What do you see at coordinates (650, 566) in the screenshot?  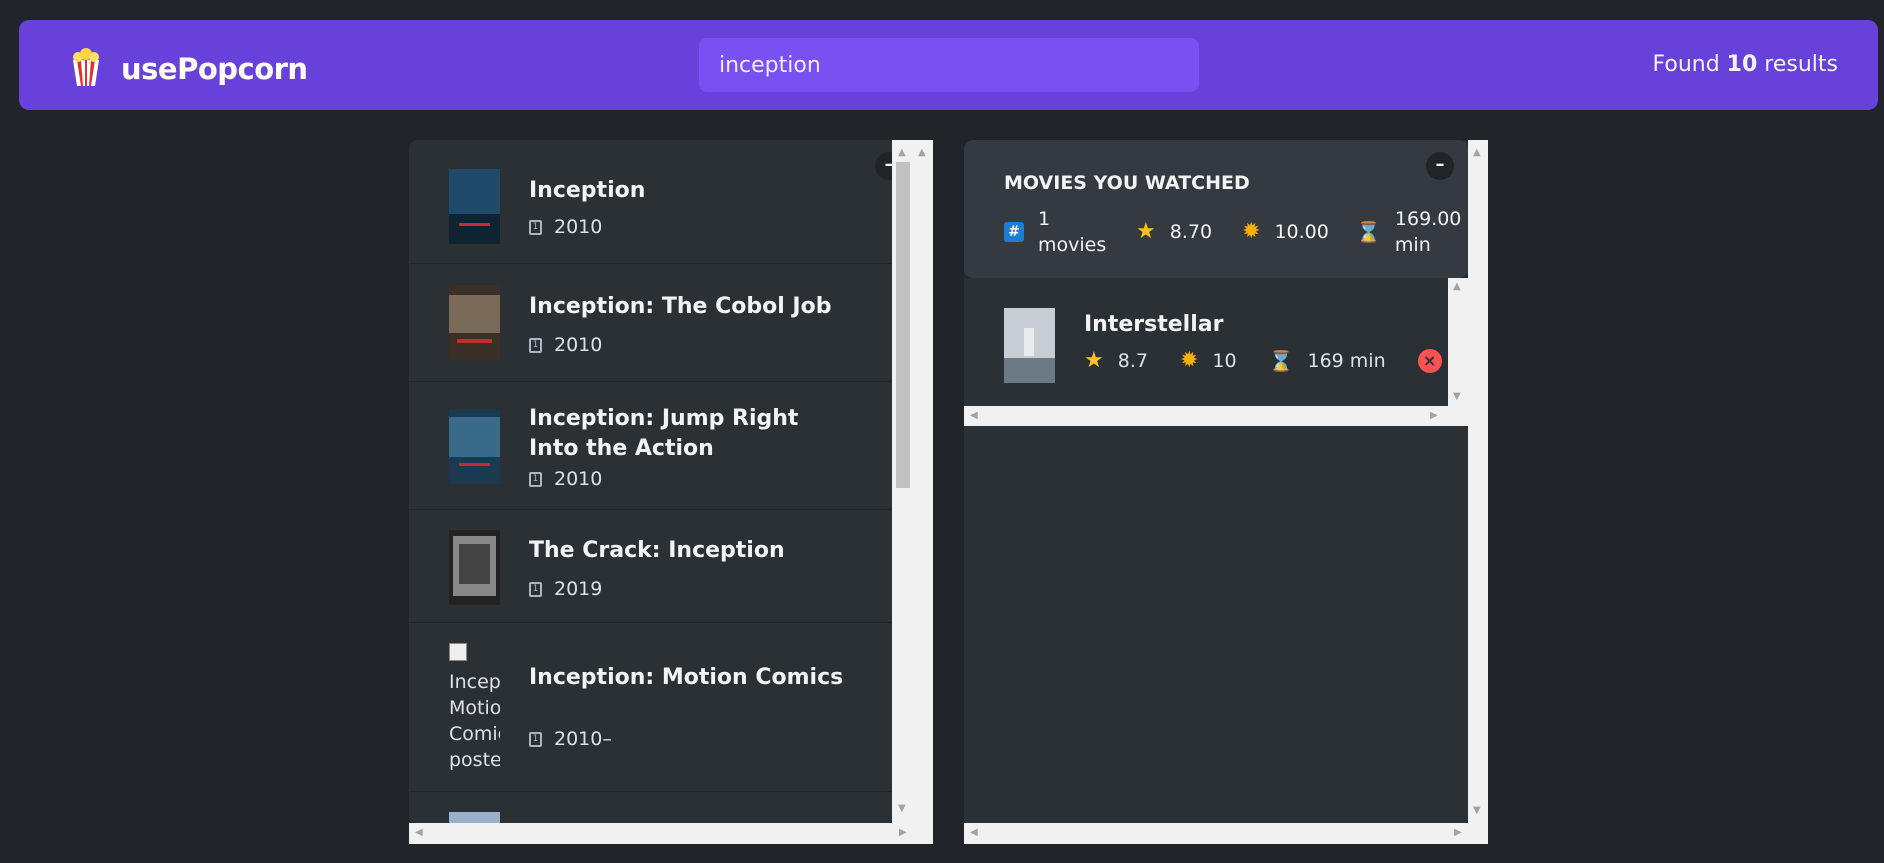 I see `list-item: The Crack: Inception 1 2019` at bounding box center [650, 566].